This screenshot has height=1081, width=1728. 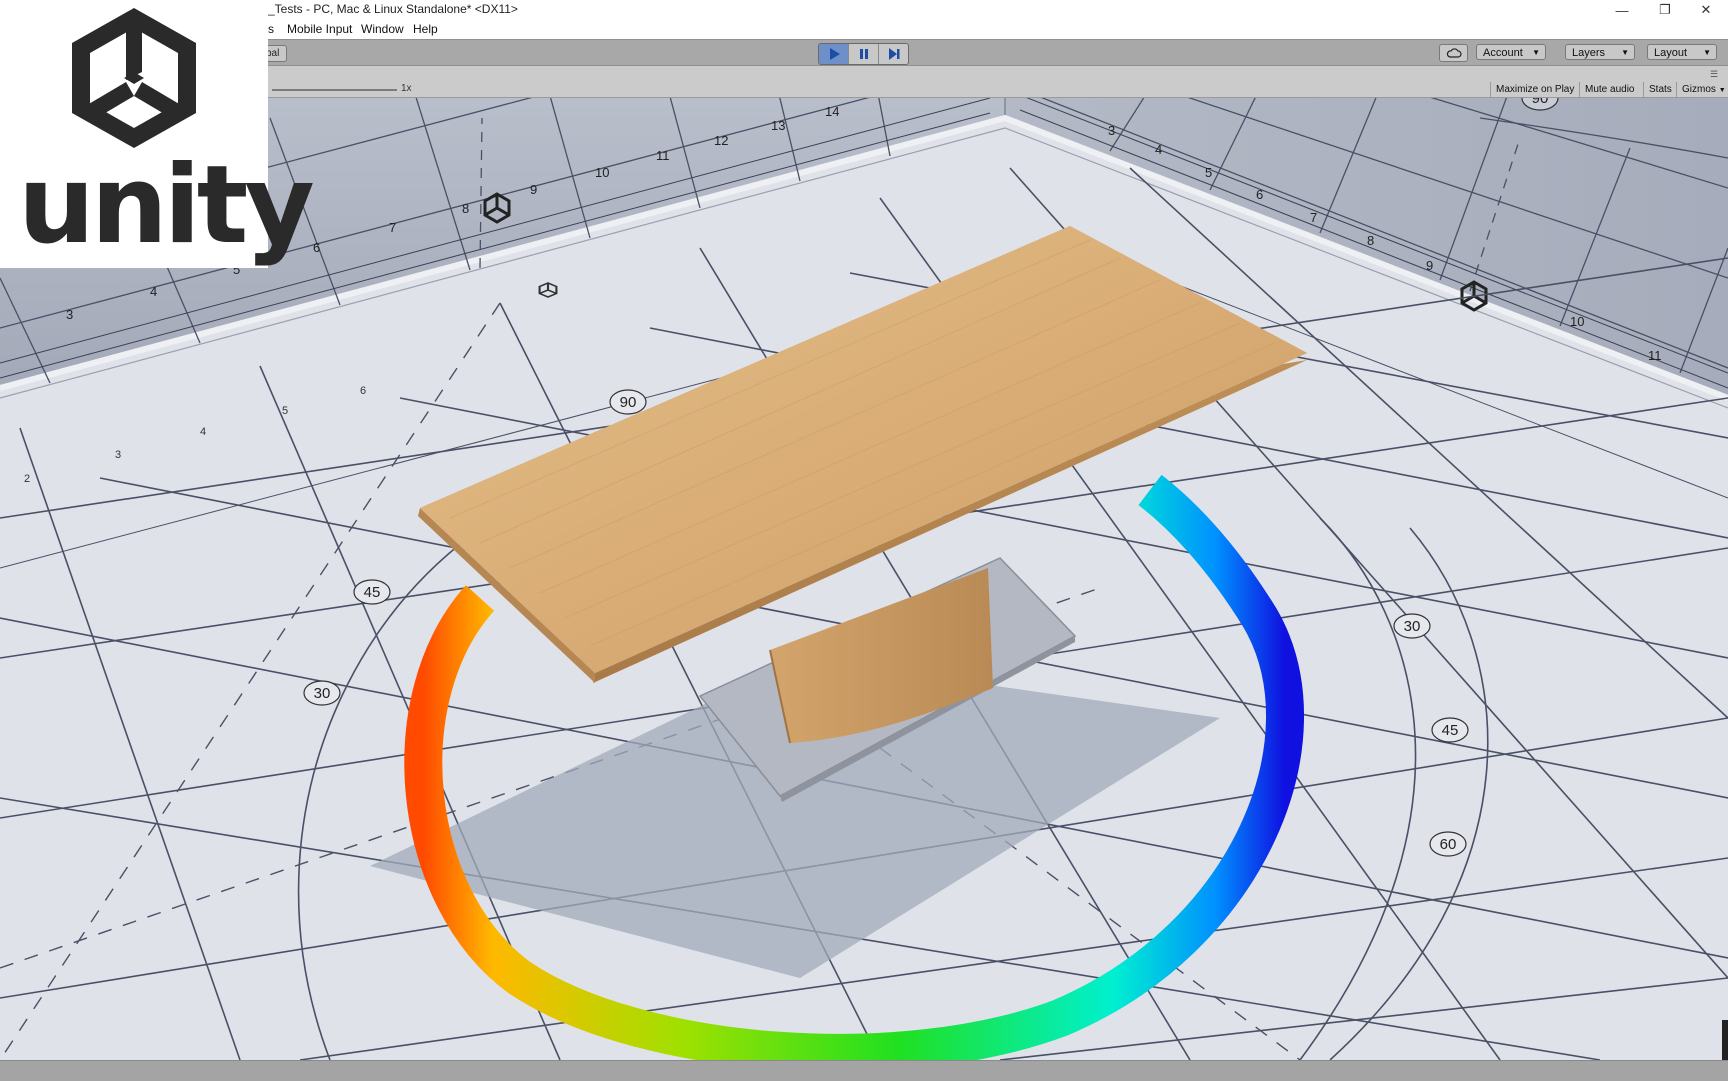 I want to click on layers-dropdown: Layers ▼, so click(x=1600, y=52).